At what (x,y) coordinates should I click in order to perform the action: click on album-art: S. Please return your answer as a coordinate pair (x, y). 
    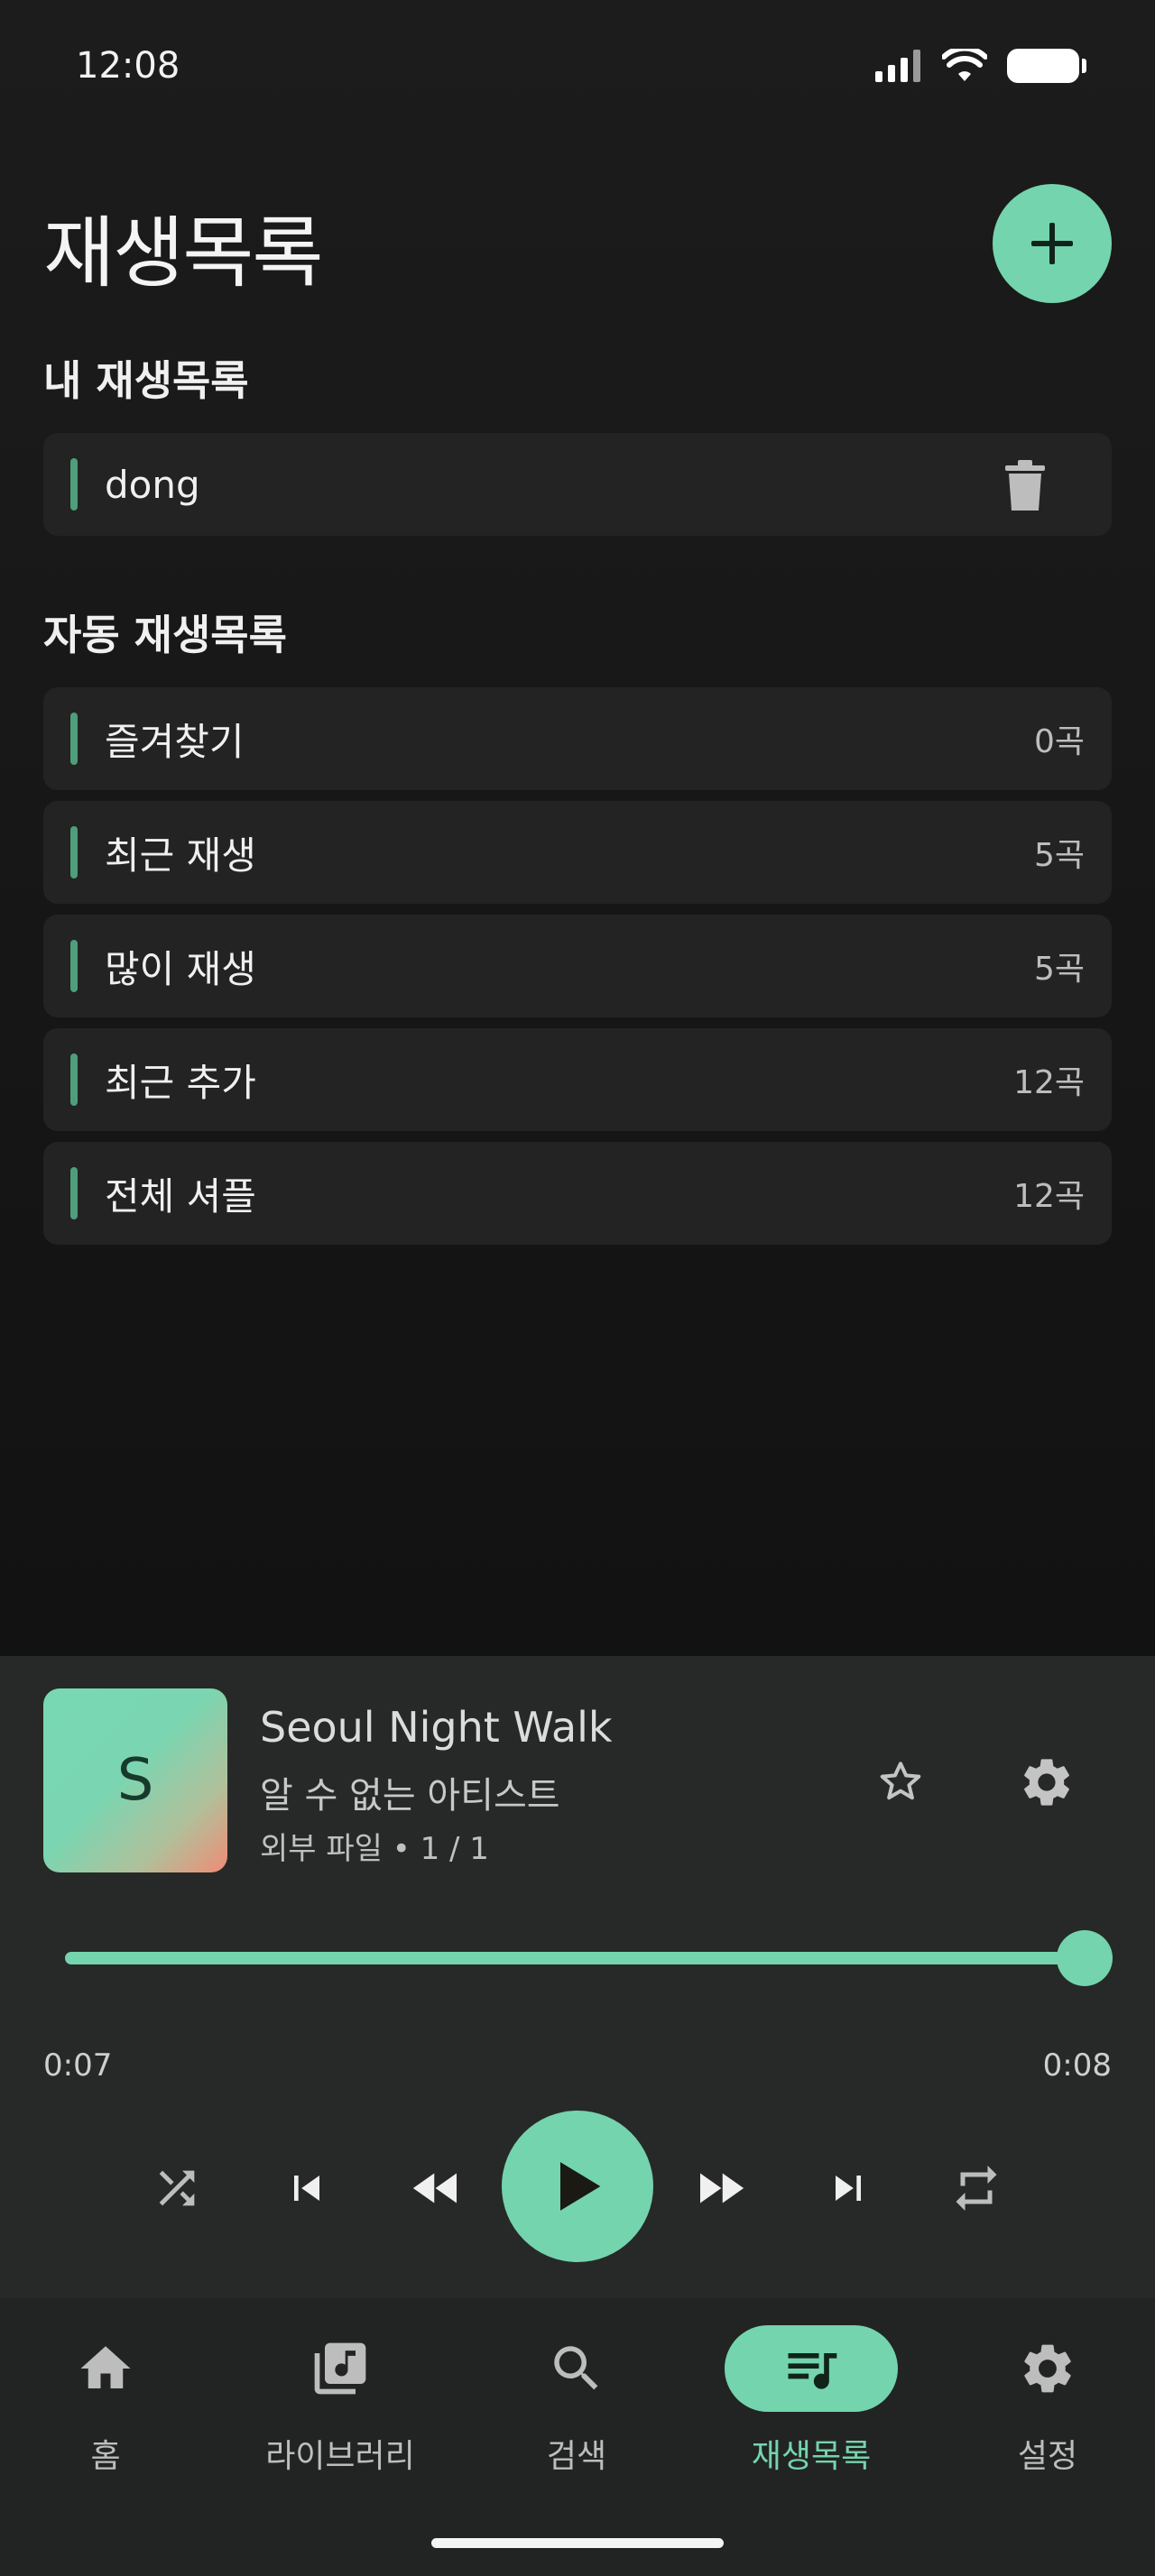
    Looking at the image, I should click on (135, 1780).